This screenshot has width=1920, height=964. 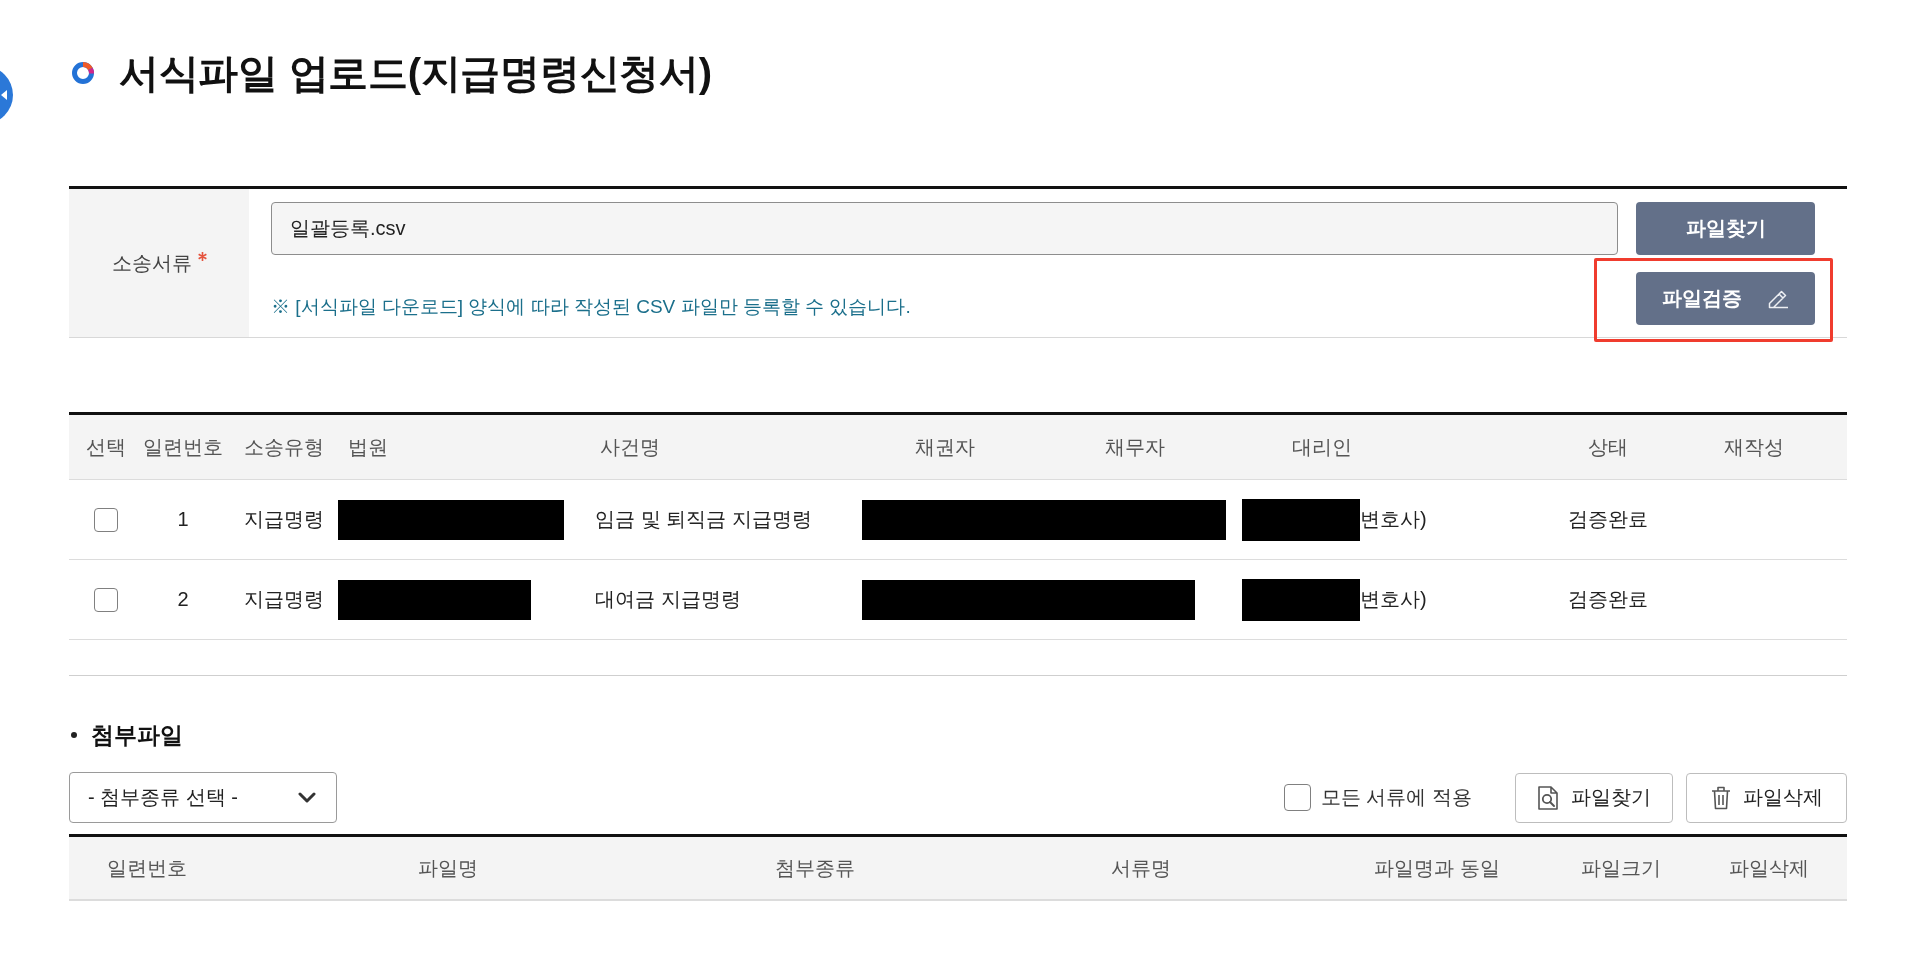 What do you see at coordinates (630, 447) in the screenshot?
I see `column-header: 사건명` at bounding box center [630, 447].